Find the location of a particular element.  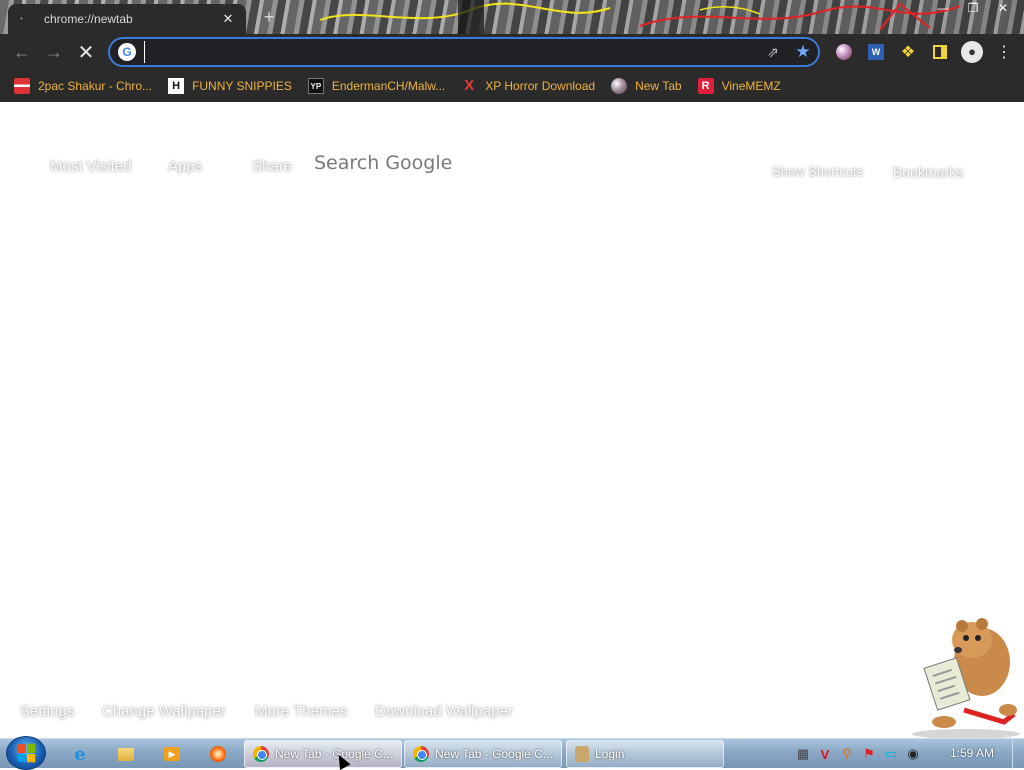

forward-icon: → is located at coordinates (54, 52).